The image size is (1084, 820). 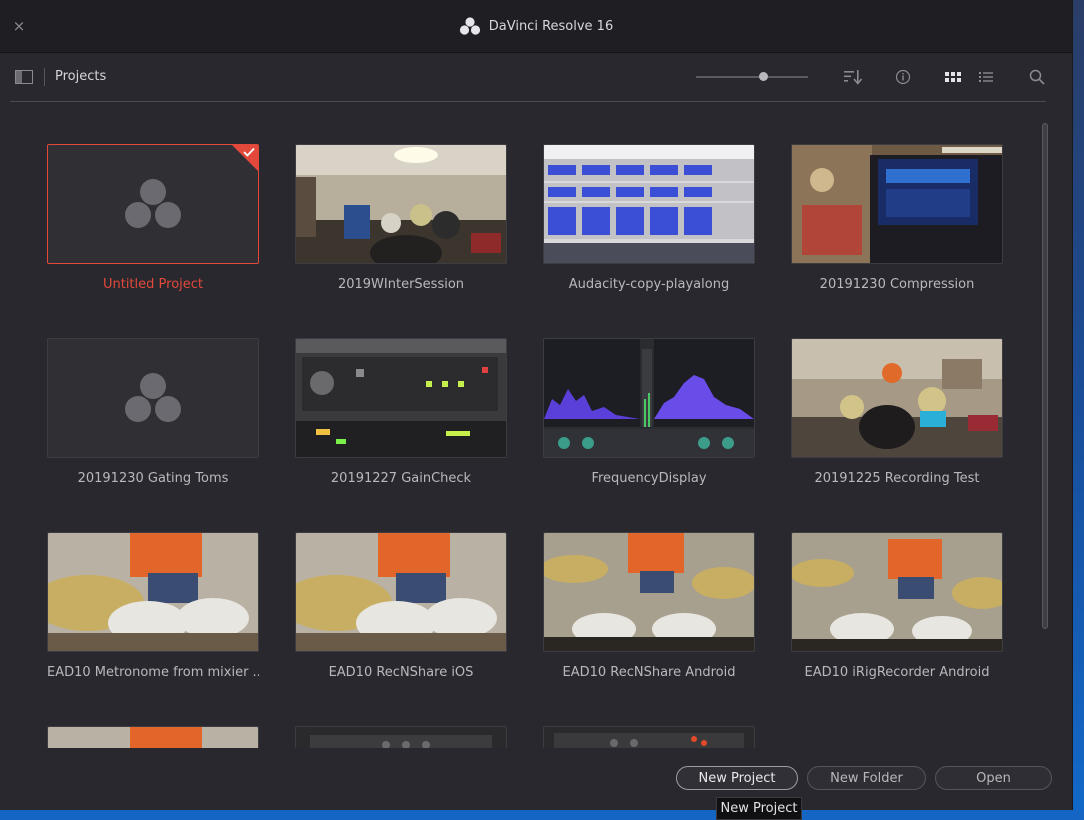 I want to click on grid-view-icon, so click(x=953, y=77).